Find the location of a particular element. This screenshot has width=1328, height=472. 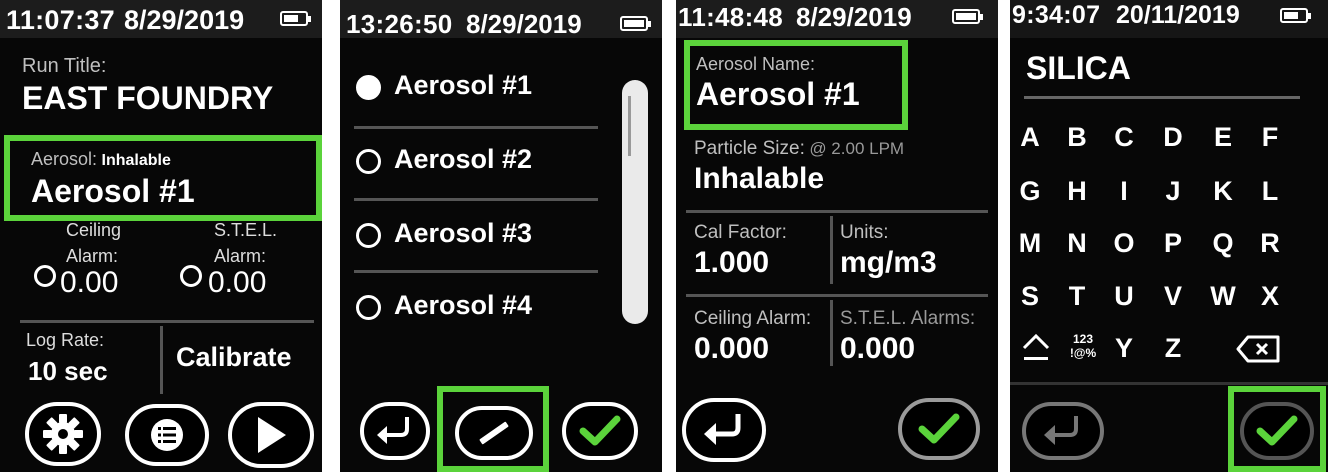

key: G is located at coordinates (1030, 191).